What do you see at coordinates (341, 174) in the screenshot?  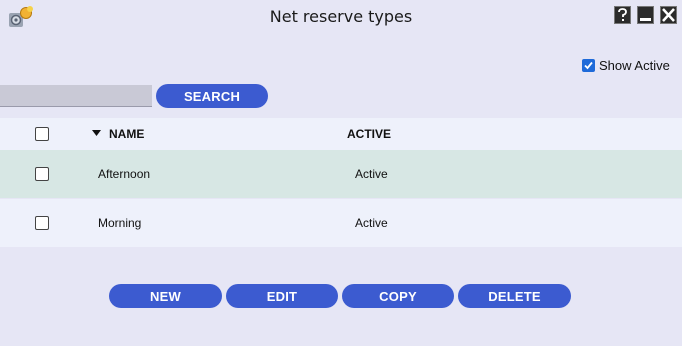 I see `table-row: Afternoon Active` at bounding box center [341, 174].